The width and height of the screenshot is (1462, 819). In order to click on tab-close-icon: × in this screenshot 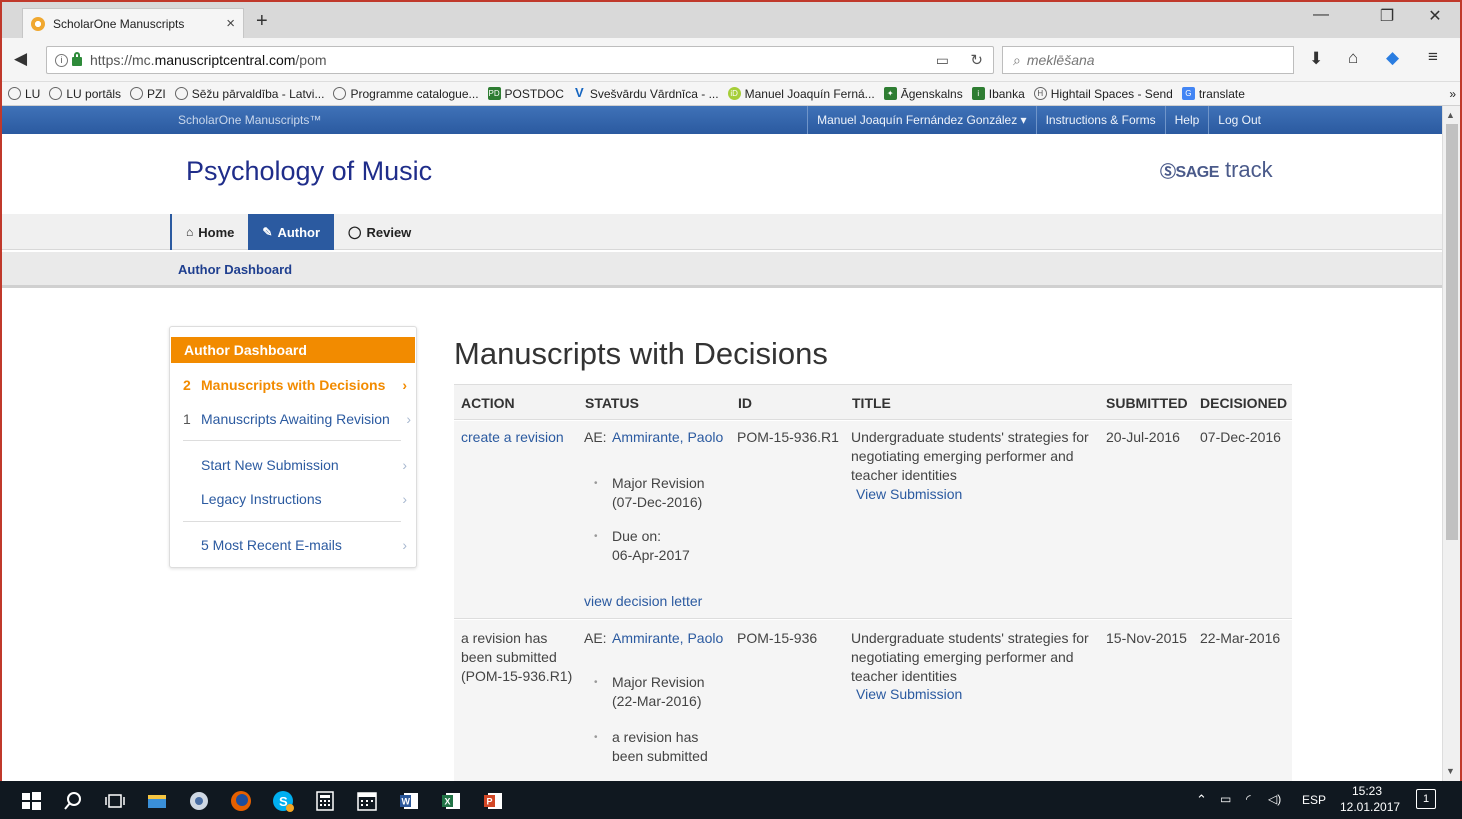, I will do `click(230, 23)`.